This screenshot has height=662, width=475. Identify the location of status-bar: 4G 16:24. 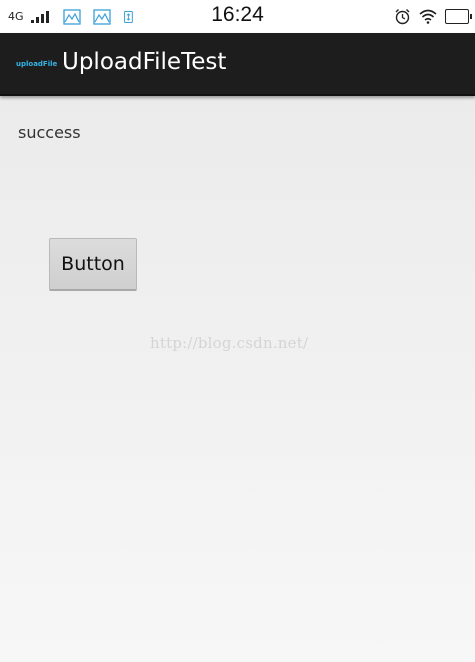
(237, 16).